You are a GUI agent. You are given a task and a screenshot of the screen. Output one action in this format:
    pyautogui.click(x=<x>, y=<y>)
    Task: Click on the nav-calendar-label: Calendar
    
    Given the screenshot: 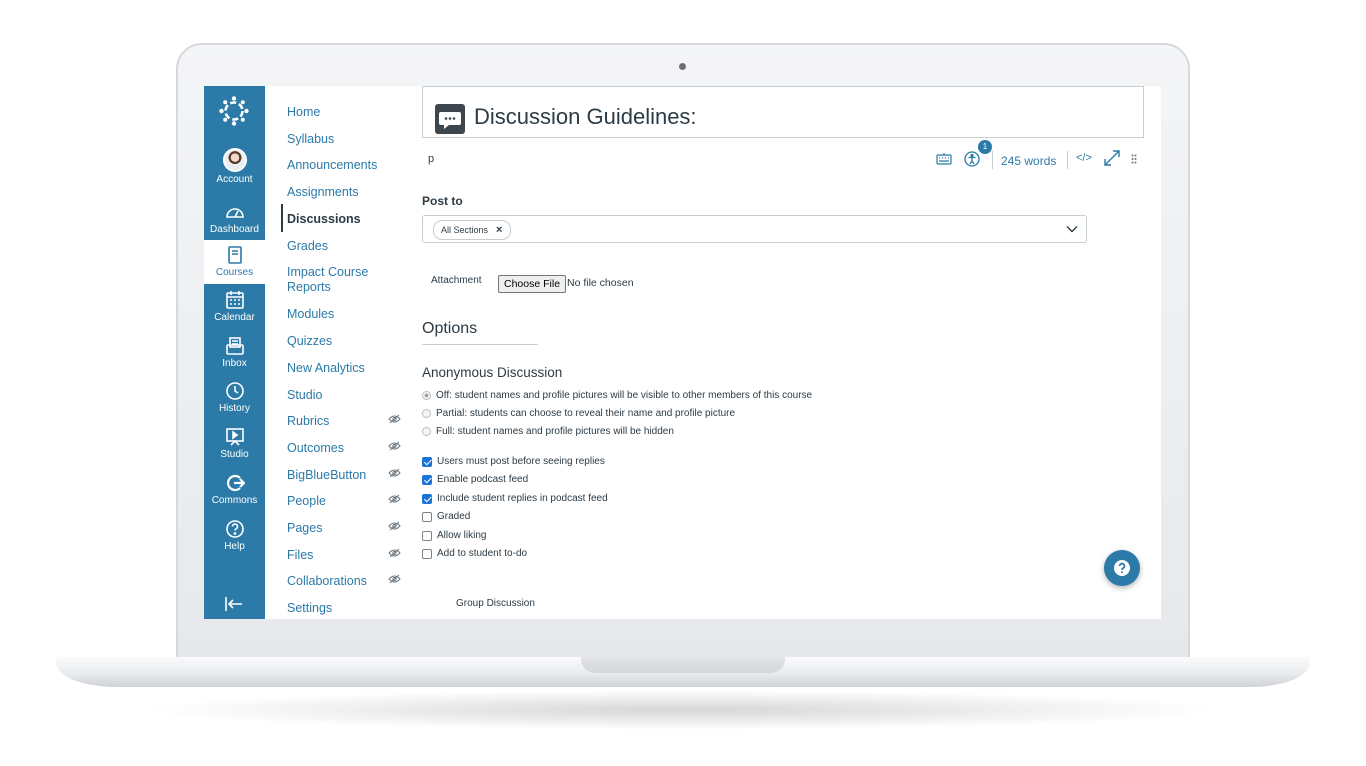 What is the action you would take?
    pyautogui.click(x=234, y=317)
    